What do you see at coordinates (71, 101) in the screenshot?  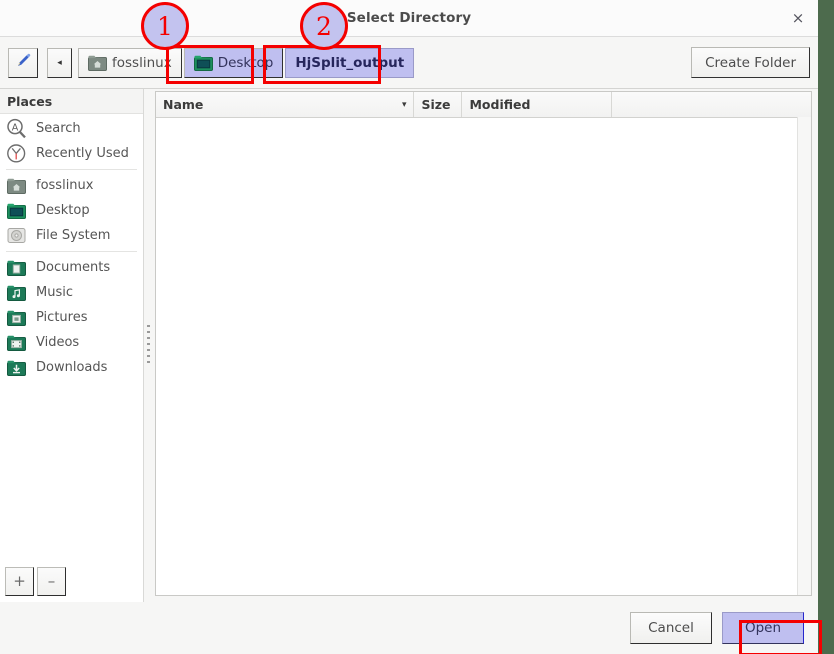 I see `places-header: Places` at bounding box center [71, 101].